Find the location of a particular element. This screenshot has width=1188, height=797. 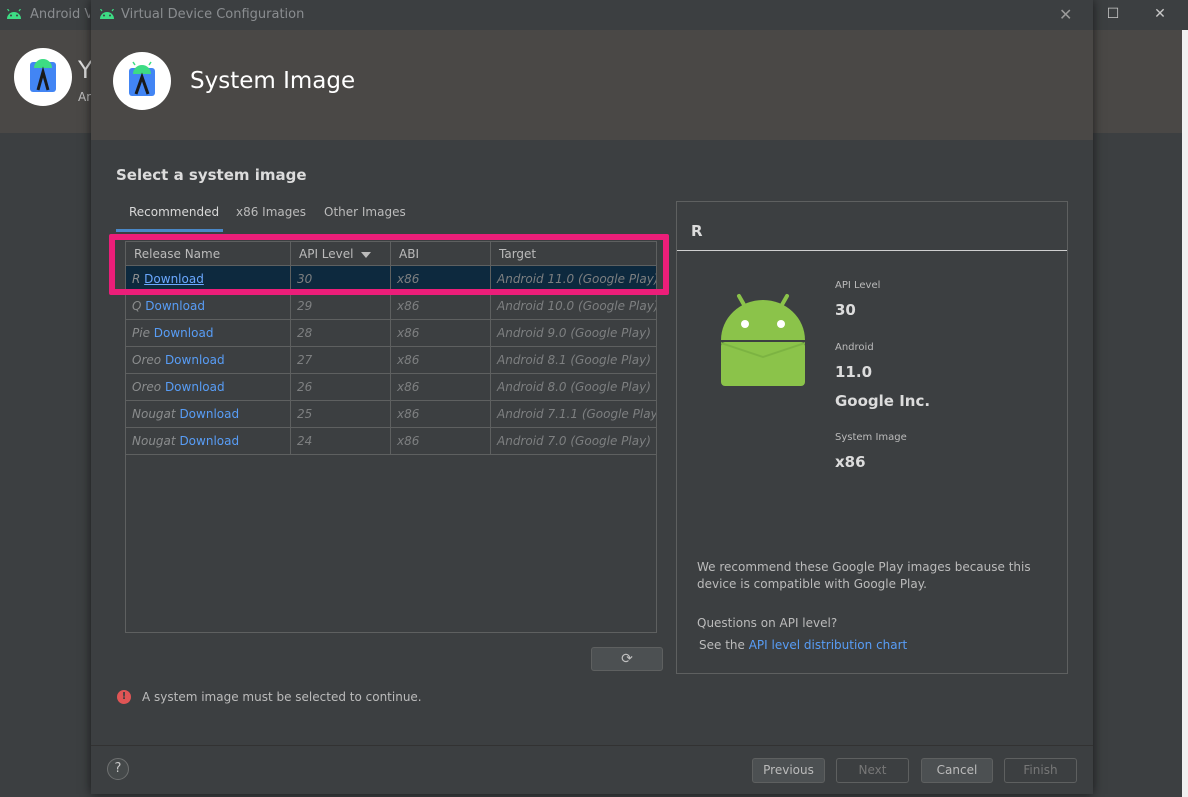

error-icon: ! is located at coordinates (124, 697).